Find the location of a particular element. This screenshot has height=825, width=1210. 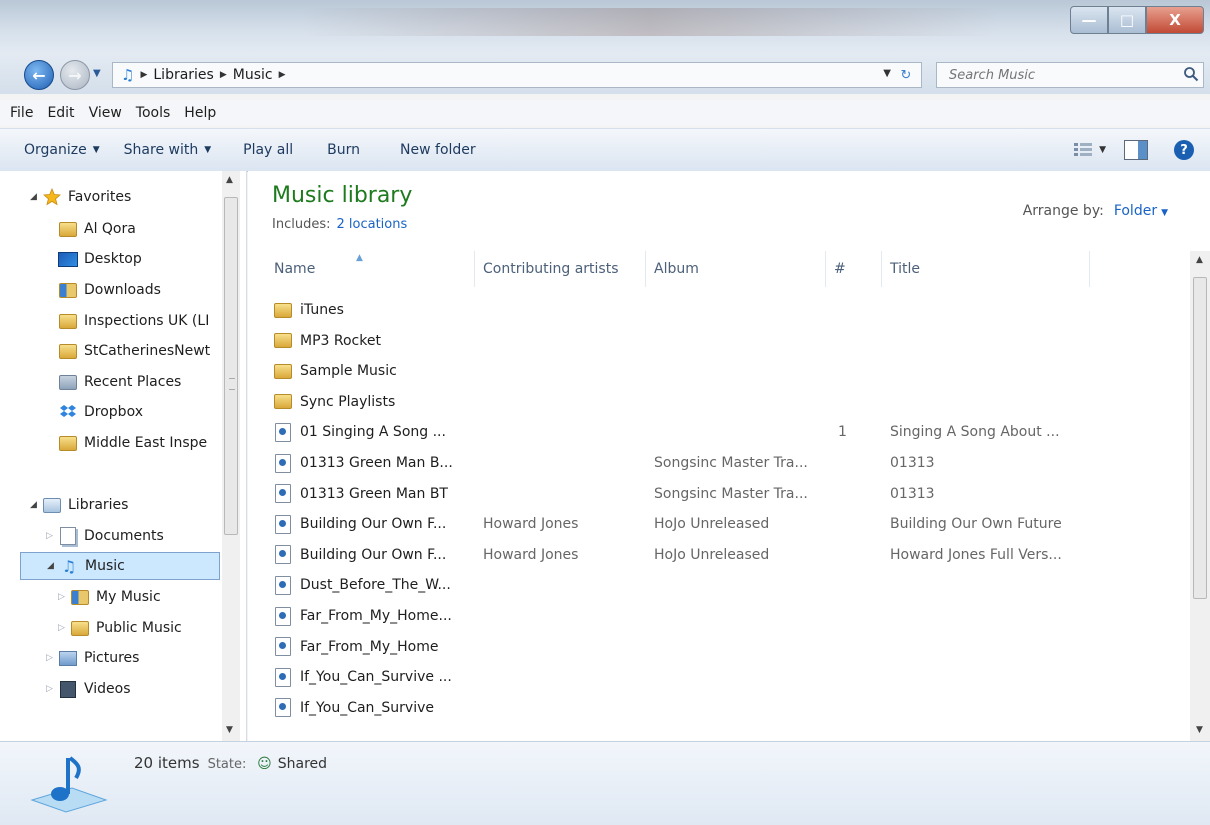

menu-edit: Edit is located at coordinates (60, 113).